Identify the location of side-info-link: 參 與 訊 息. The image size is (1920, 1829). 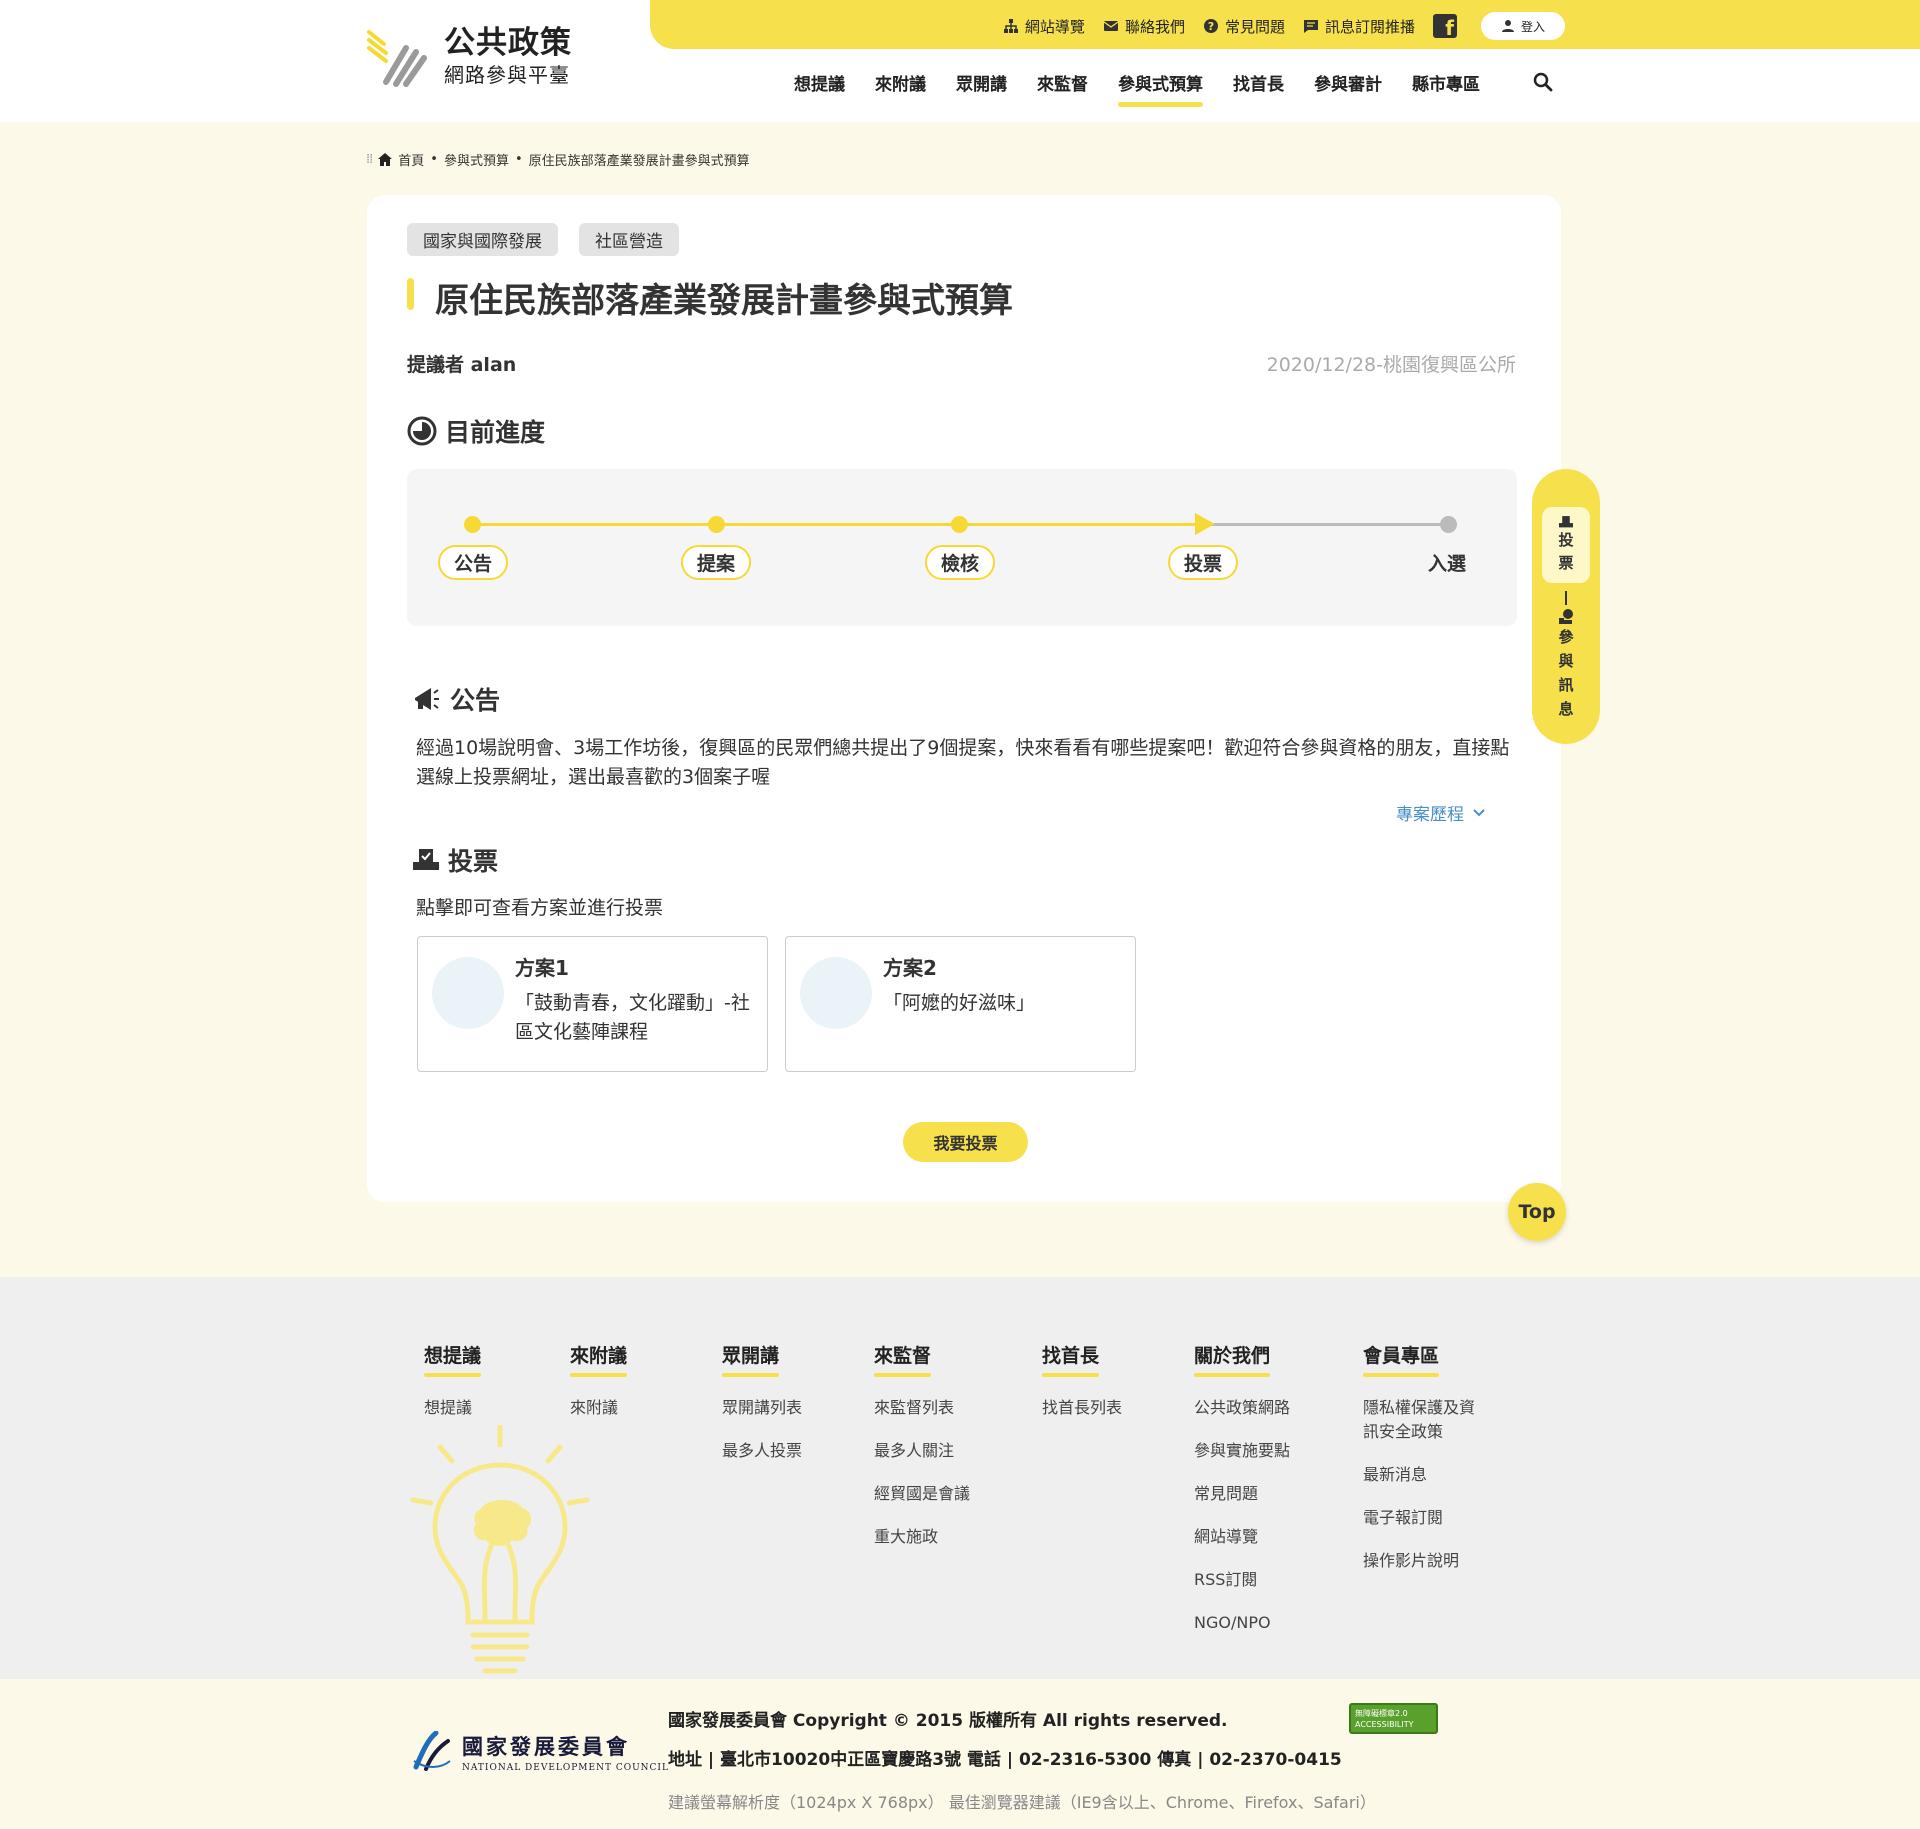
(1566, 665).